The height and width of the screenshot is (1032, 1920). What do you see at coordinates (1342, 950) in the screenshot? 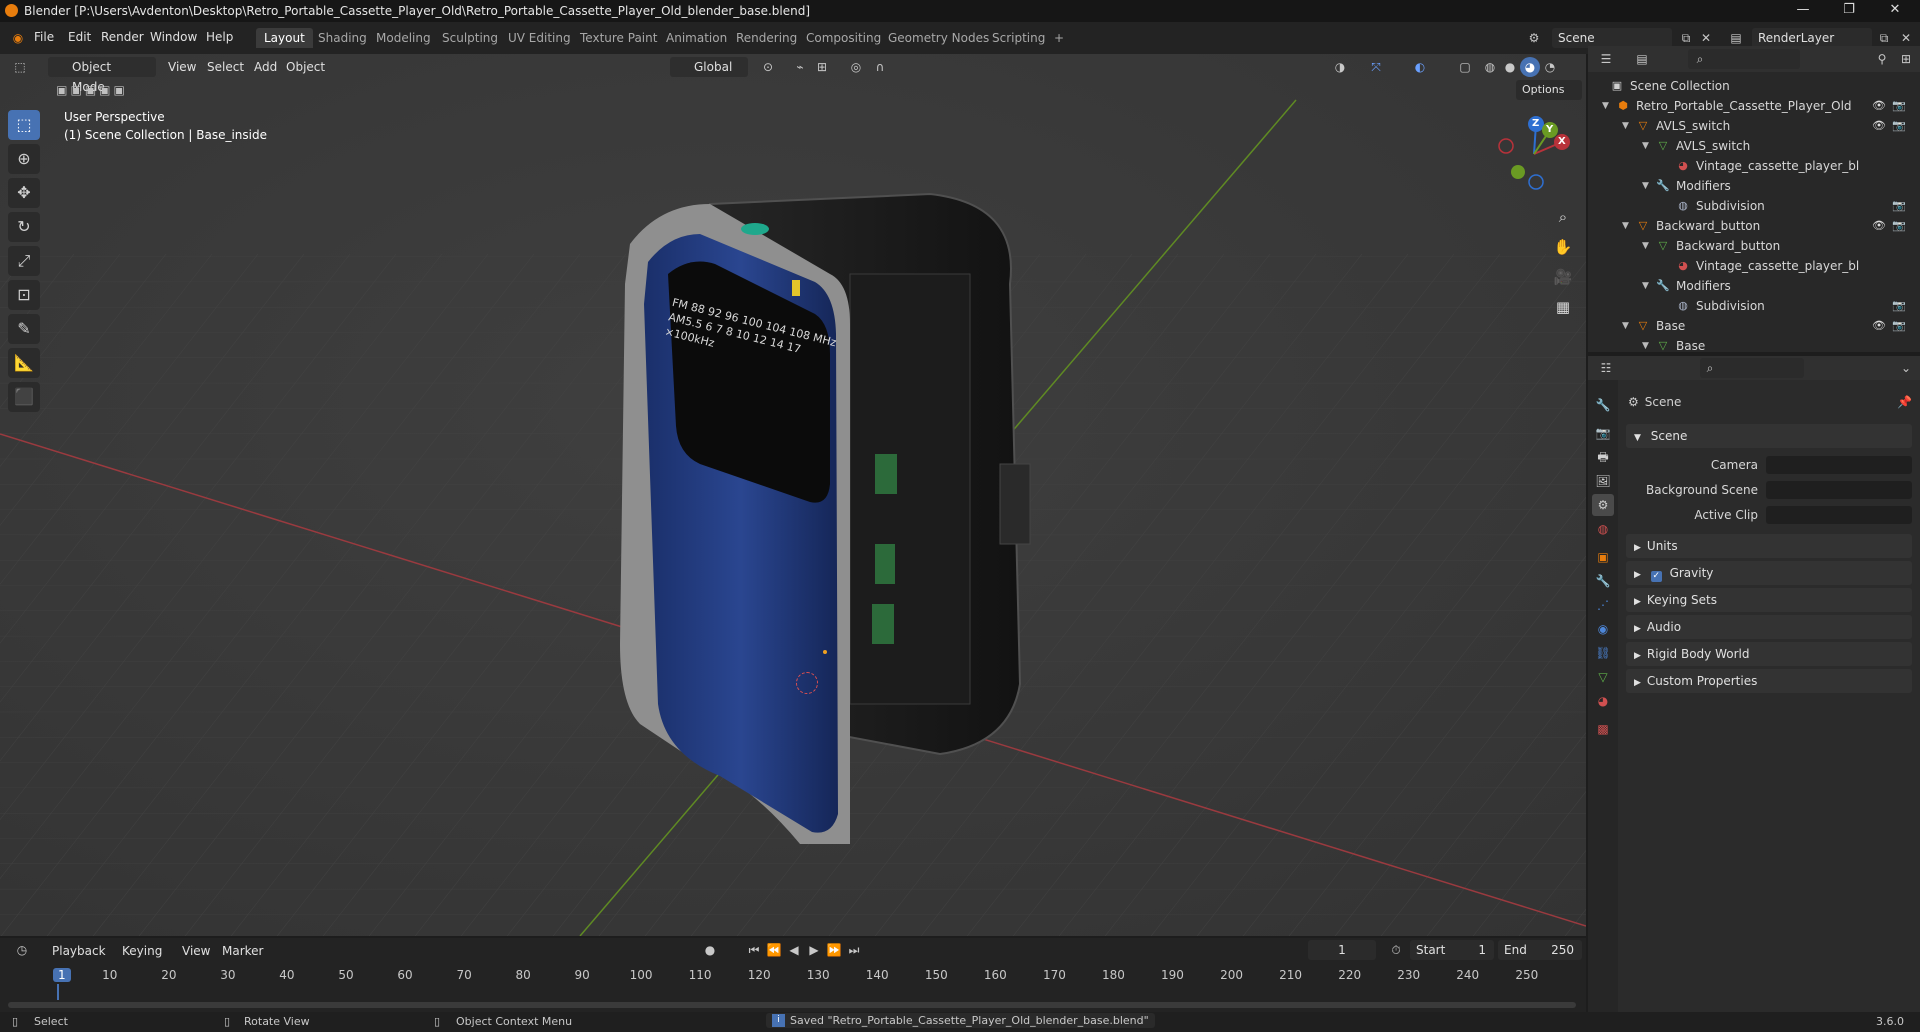
I see `current-frame-field: 1` at bounding box center [1342, 950].